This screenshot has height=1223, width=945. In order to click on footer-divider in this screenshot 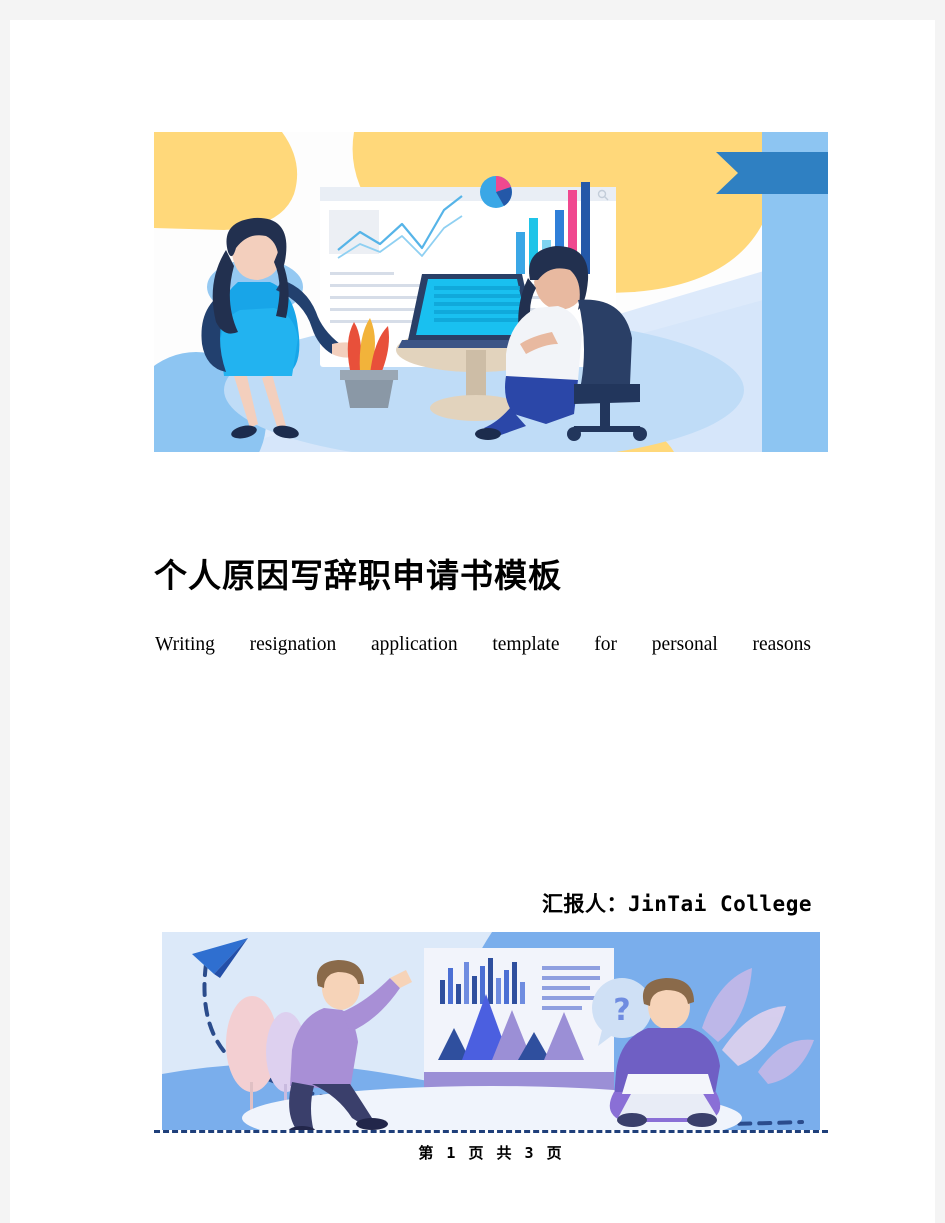, I will do `click(491, 1131)`.